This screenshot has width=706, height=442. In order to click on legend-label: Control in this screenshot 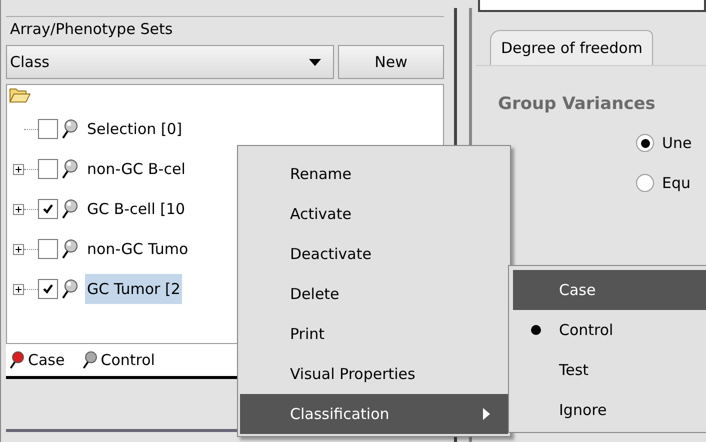, I will do `click(127, 360)`.